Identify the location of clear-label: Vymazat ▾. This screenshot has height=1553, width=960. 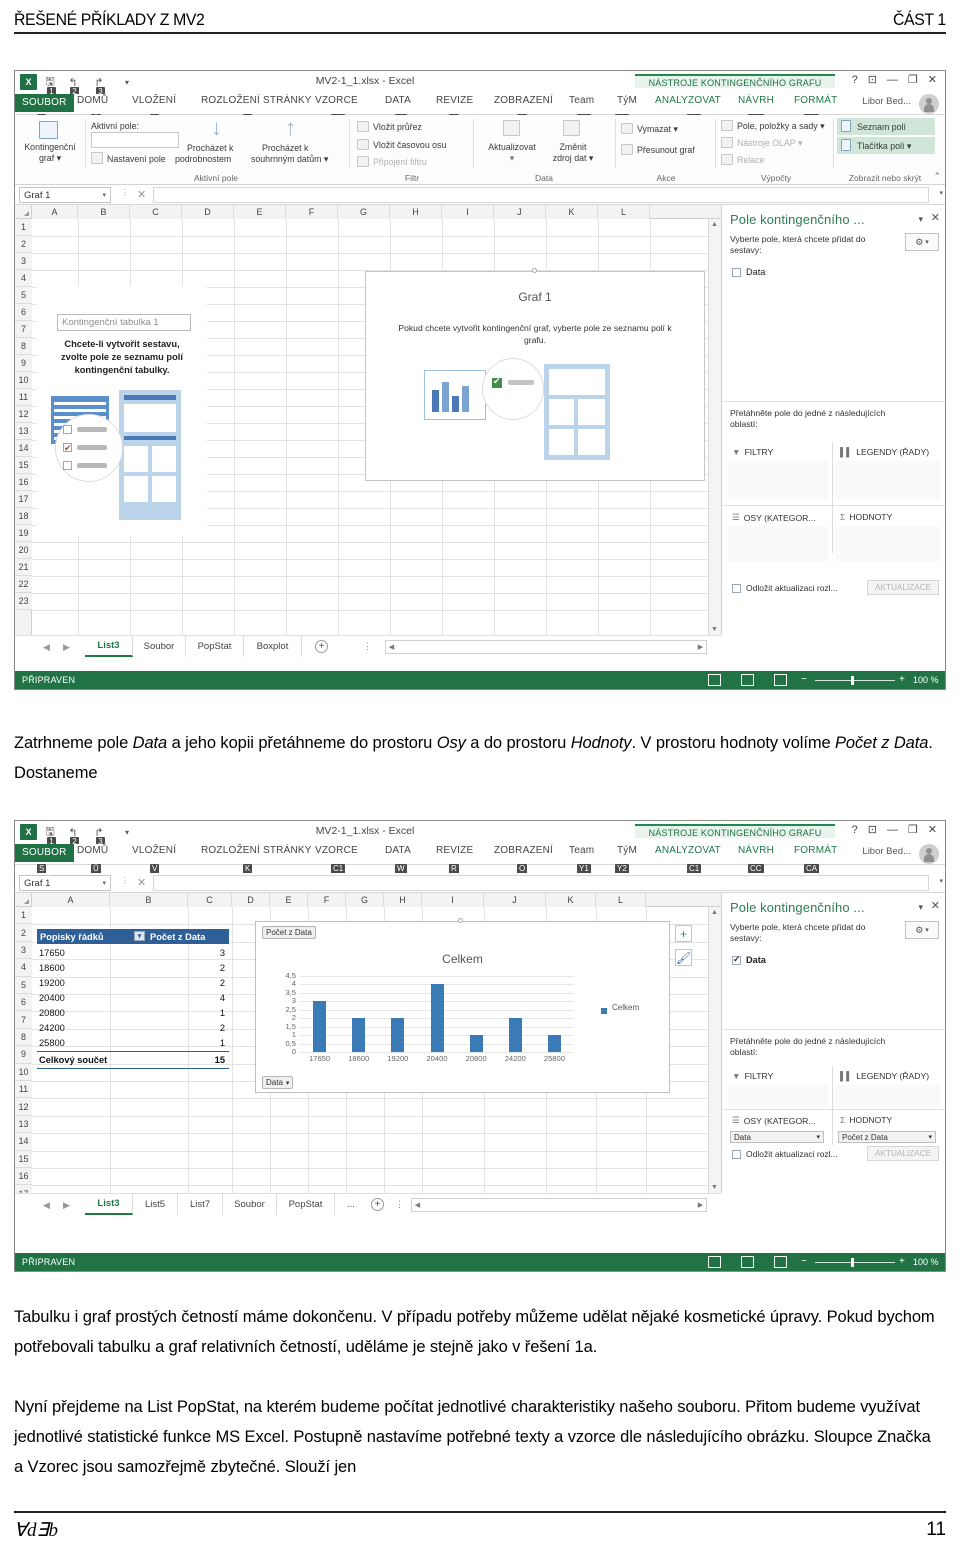
(657, 129).